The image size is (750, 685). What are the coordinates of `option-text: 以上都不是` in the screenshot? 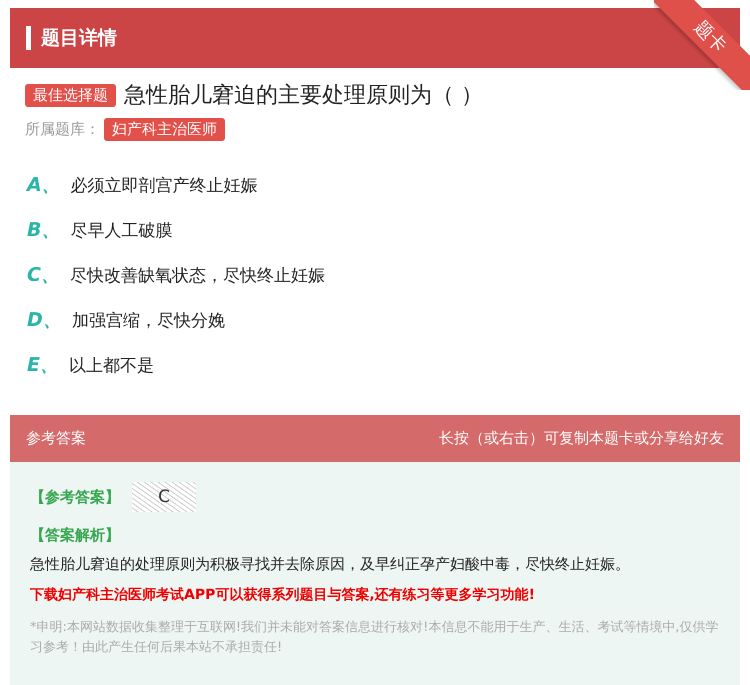 It's located at (111, 365).